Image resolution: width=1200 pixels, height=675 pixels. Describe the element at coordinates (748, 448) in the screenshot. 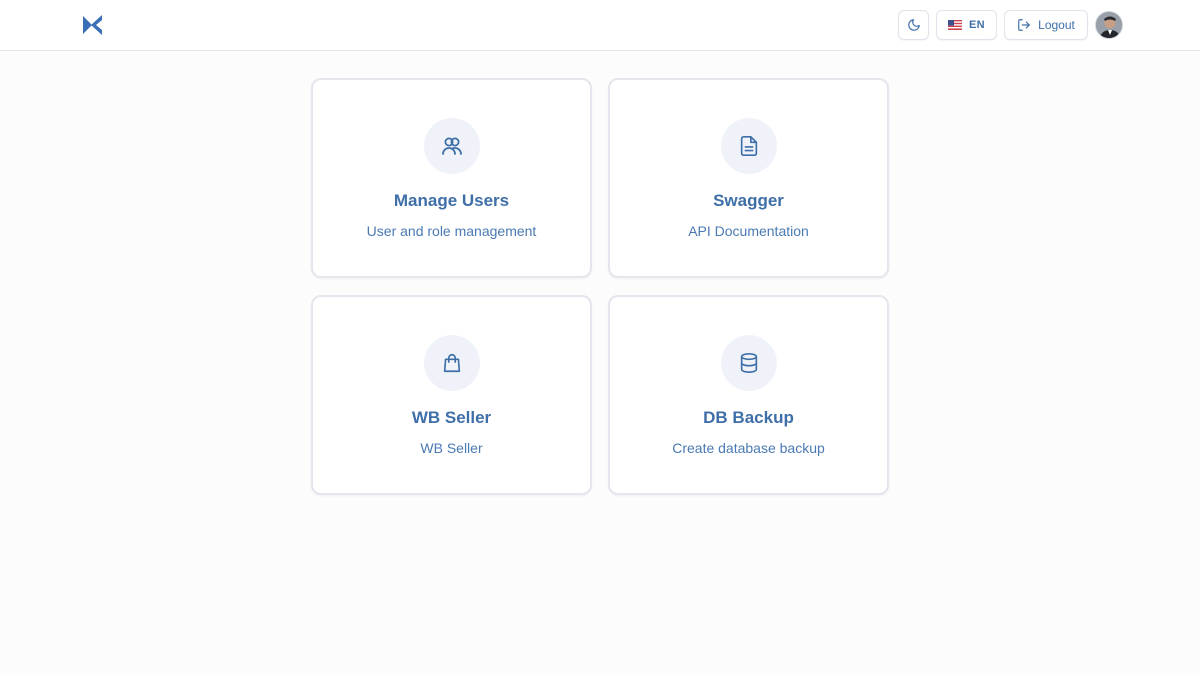

I see `card-subtitle: Create database backup` at that location.